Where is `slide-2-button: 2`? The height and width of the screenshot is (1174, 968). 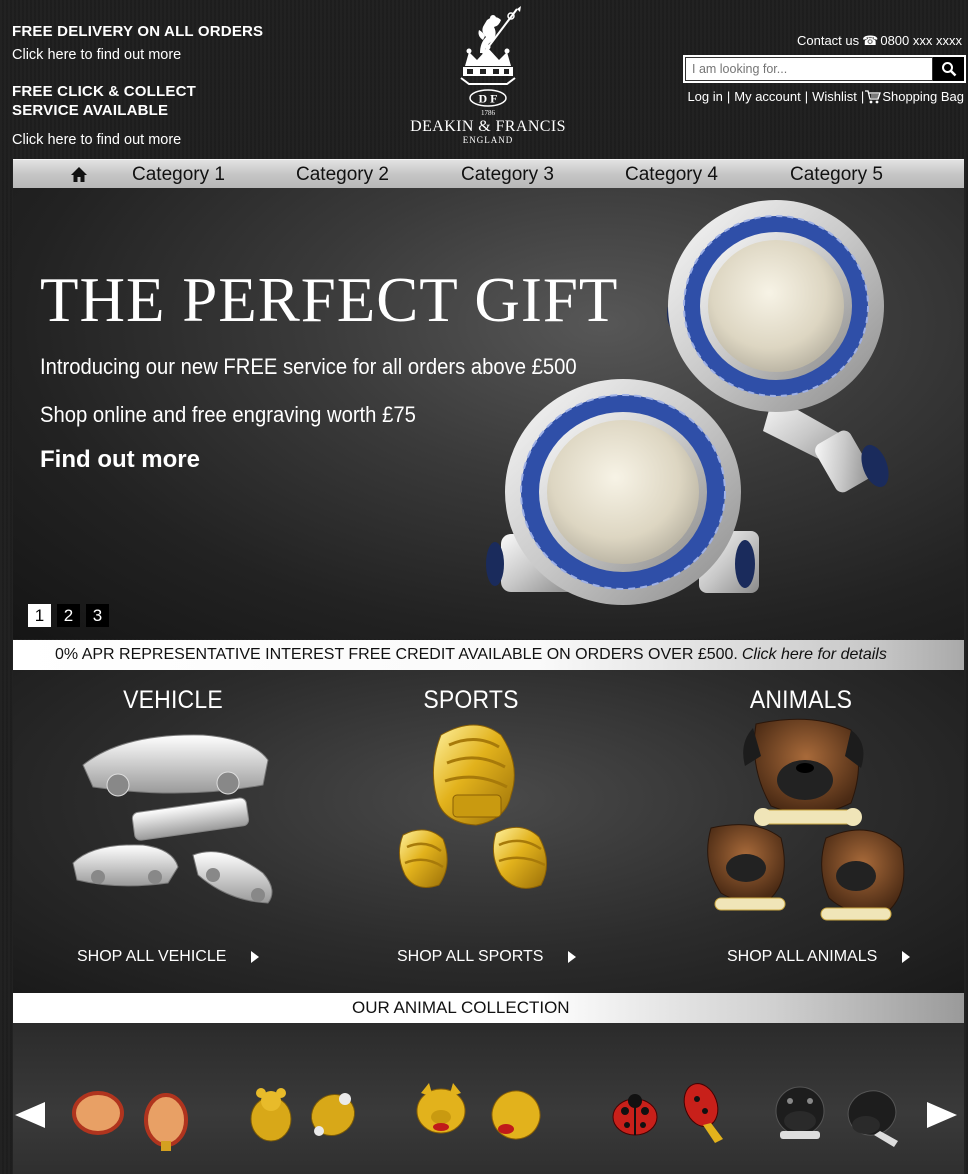 slide-2-button: 2 is located at coordinates (68, 615).